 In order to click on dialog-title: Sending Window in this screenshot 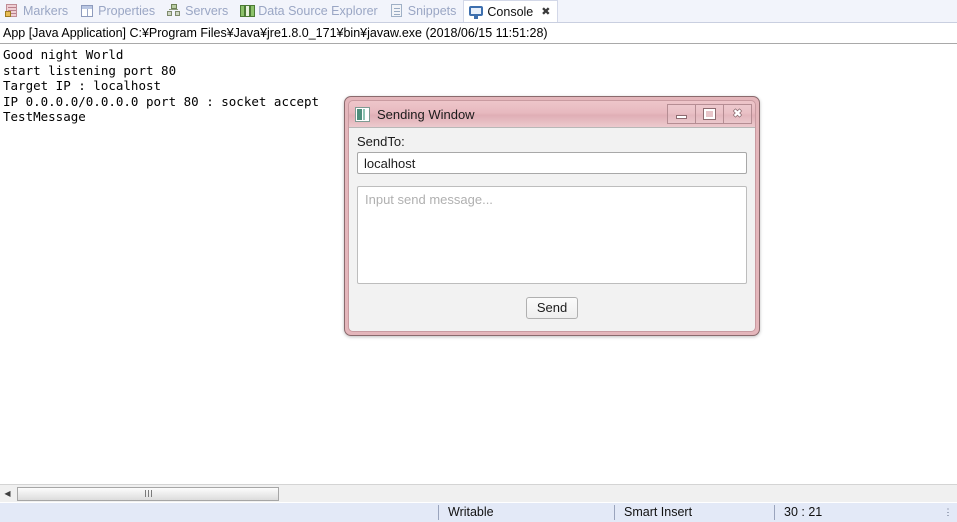, I will do `click(426, 114)`.